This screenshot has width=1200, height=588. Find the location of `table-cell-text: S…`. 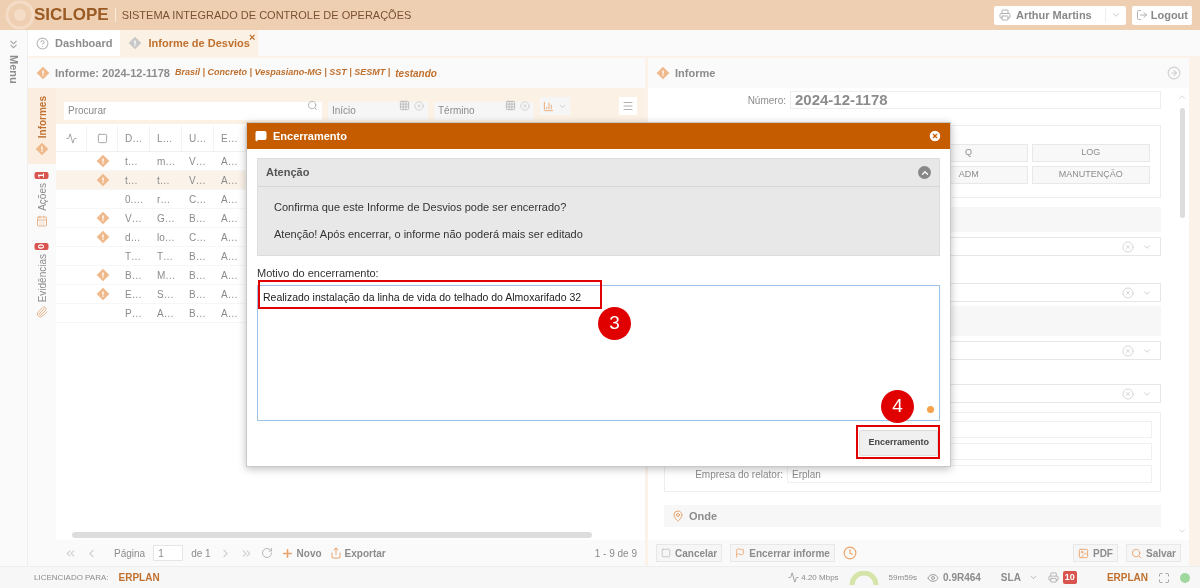

table-cell-text: S… is located at coordinates (165, 294).